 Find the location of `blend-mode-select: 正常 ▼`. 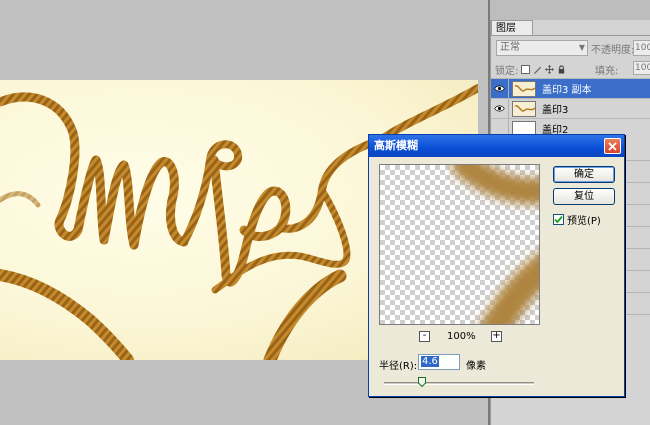

blend-mode-select: 正常 ▼ is located at coordinates (542, 48).